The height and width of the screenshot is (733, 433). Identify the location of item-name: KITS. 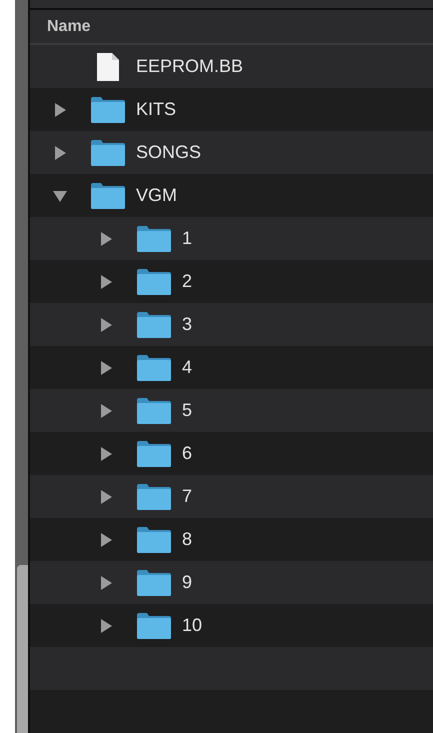
(156, 109).